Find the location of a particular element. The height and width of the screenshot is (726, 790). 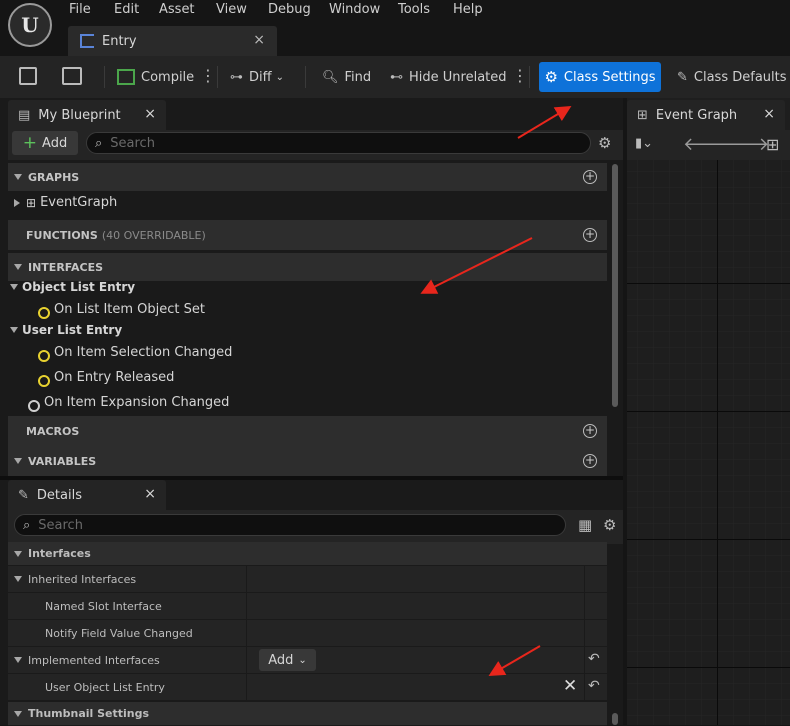

hide-unrelated-button: ⊷ Hide Unrelated is located at coordinates (448, 77).